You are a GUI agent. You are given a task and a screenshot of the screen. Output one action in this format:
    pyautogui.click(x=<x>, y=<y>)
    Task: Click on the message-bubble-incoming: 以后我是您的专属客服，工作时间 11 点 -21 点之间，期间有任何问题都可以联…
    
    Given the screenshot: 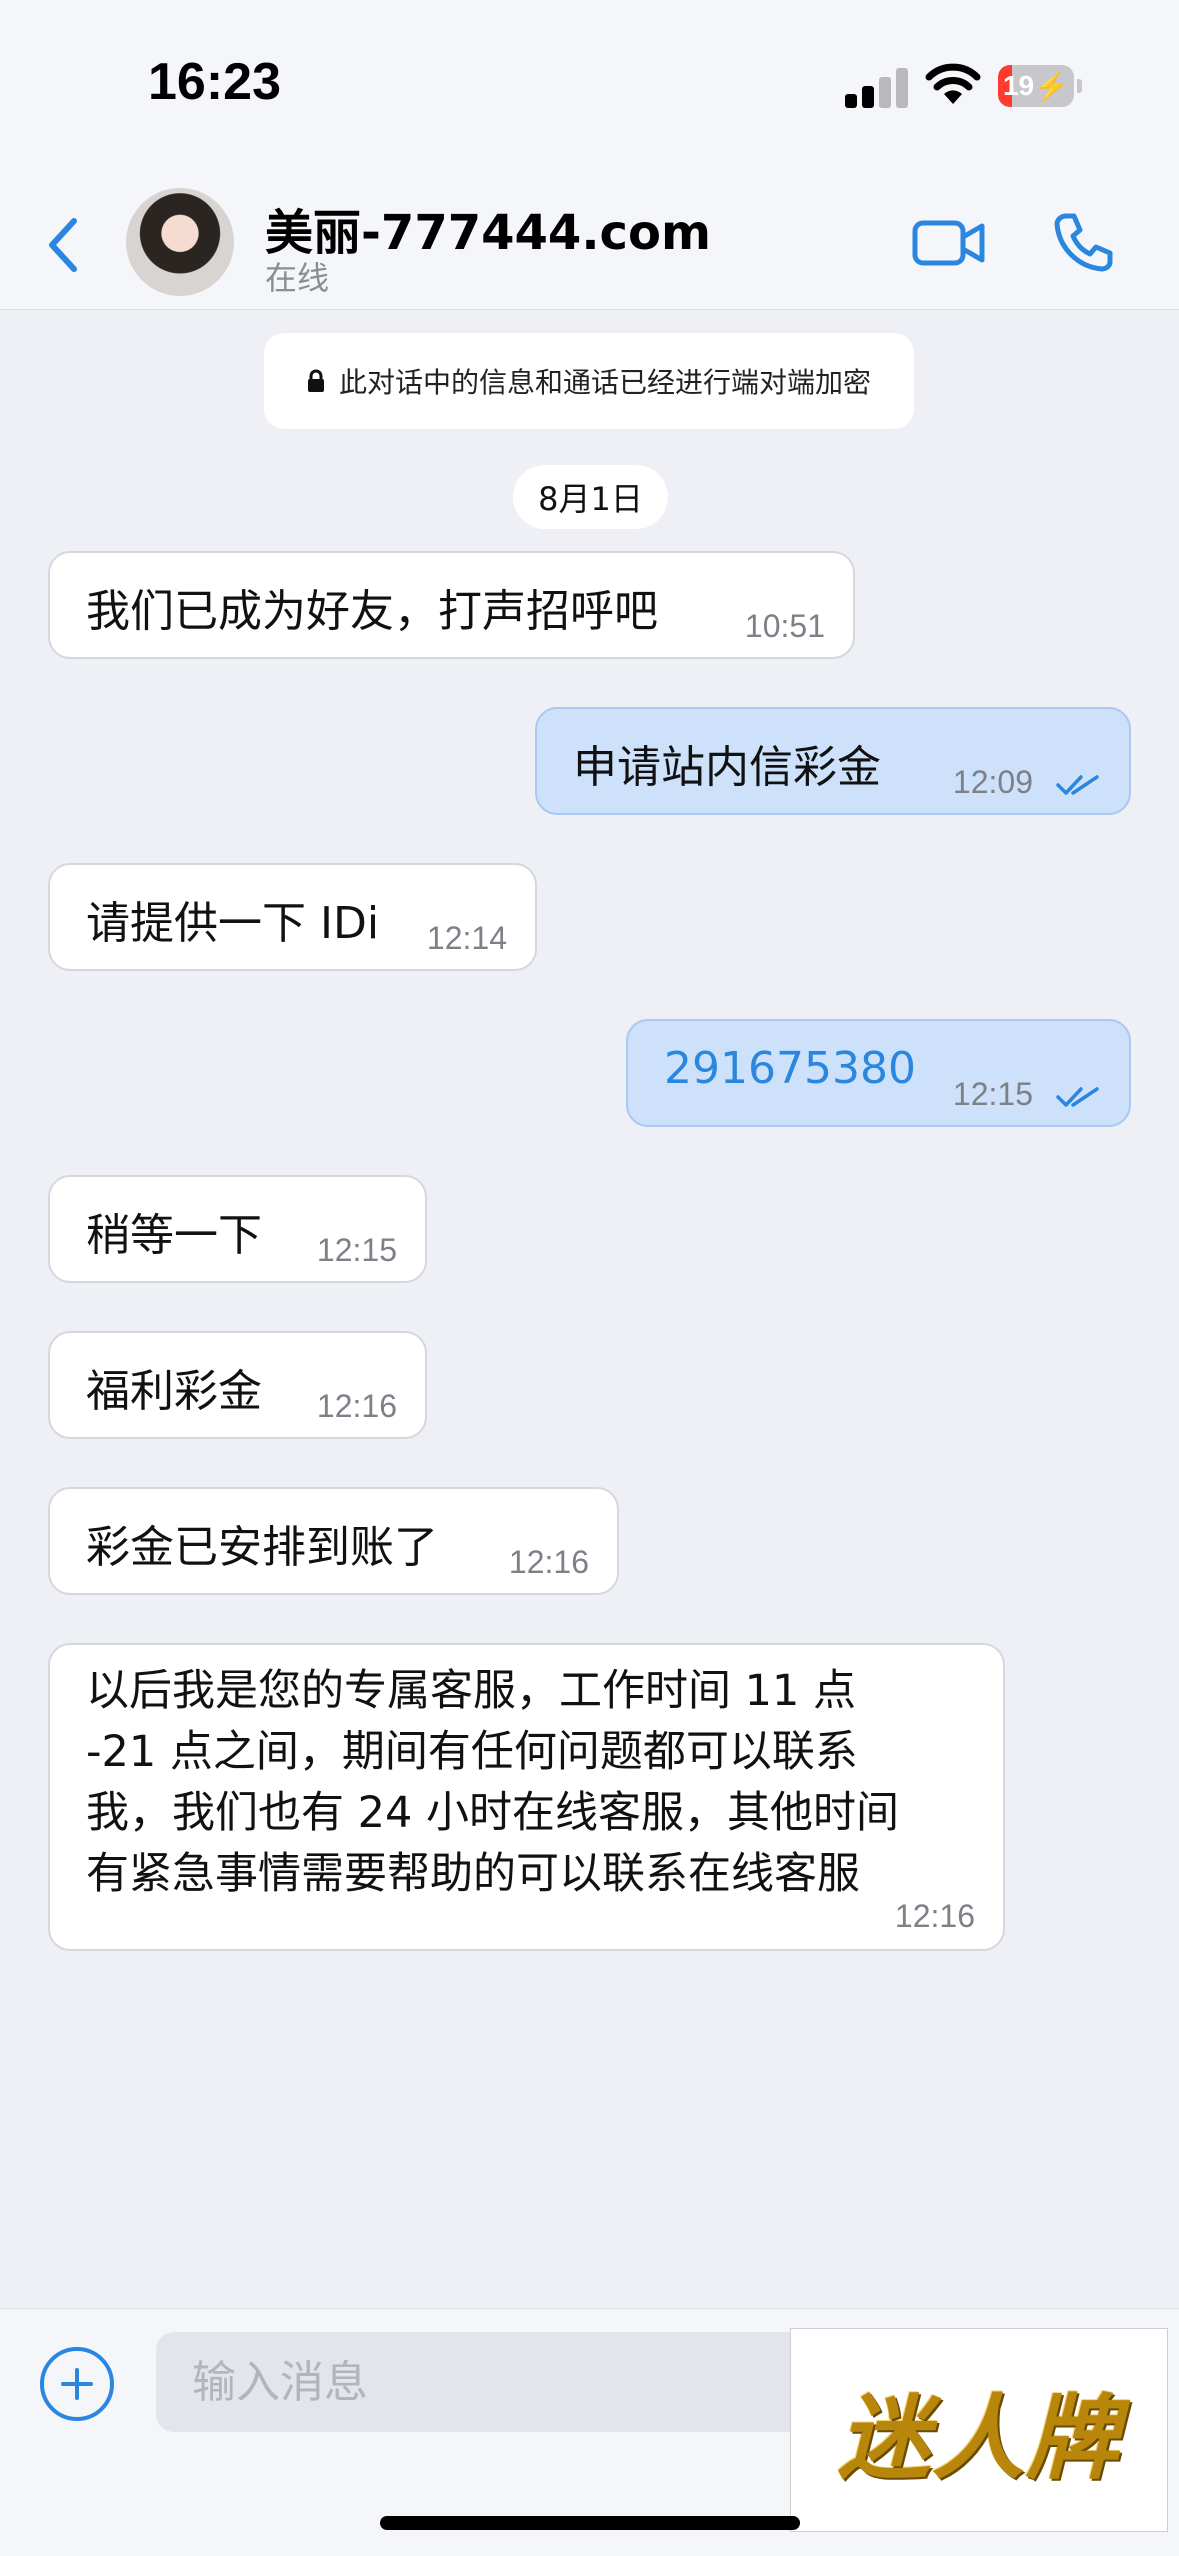 What is the action you would take?
    pyautogui.click(x=526, y=1797)
    